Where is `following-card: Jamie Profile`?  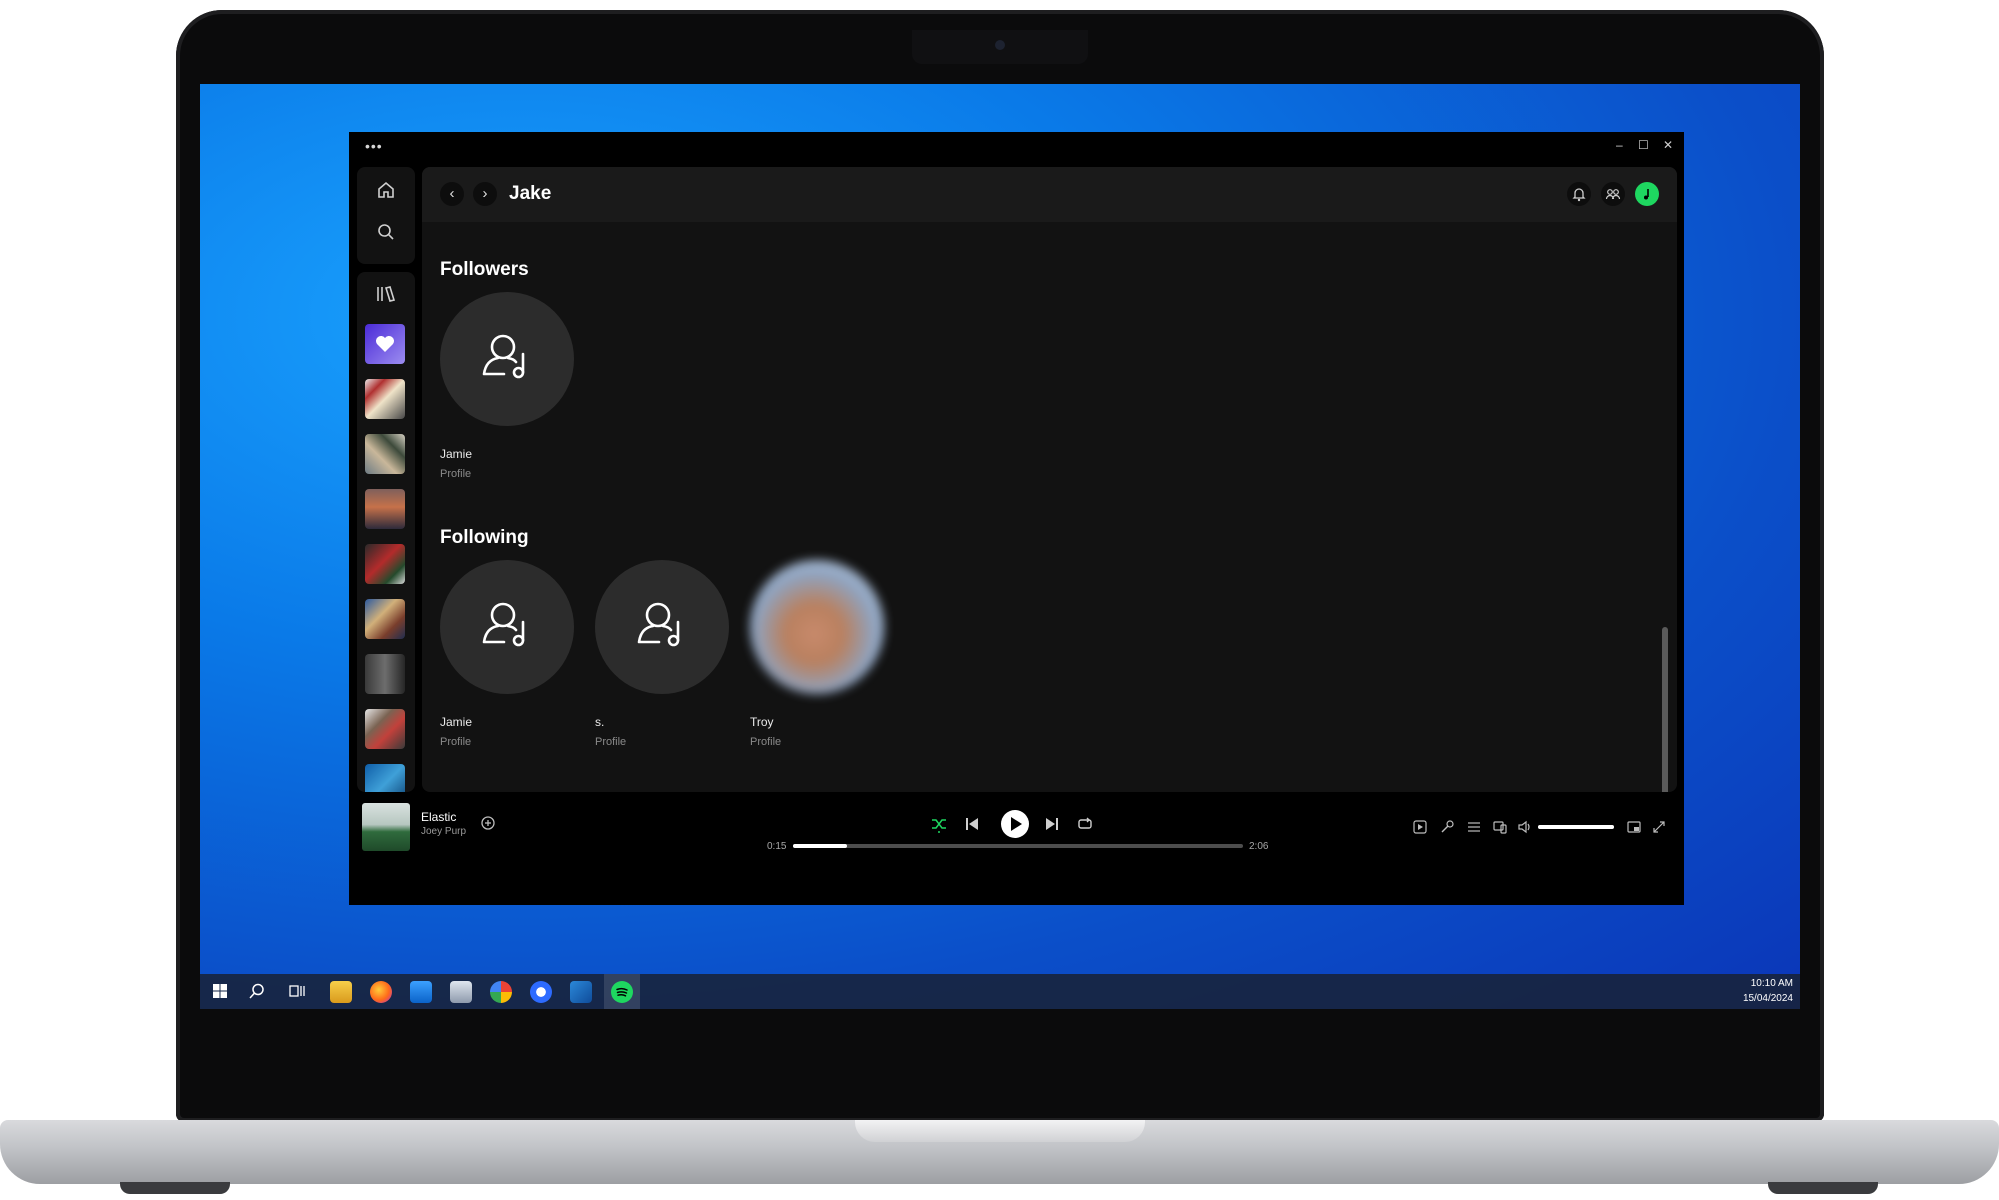
following-card: Jamie Profile is located at coordinates (507, 660).